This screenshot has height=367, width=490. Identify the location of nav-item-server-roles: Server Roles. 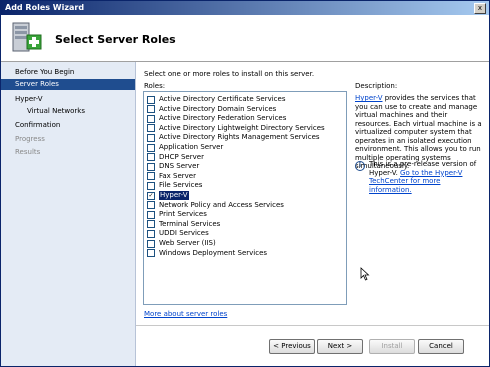
(68, 84).